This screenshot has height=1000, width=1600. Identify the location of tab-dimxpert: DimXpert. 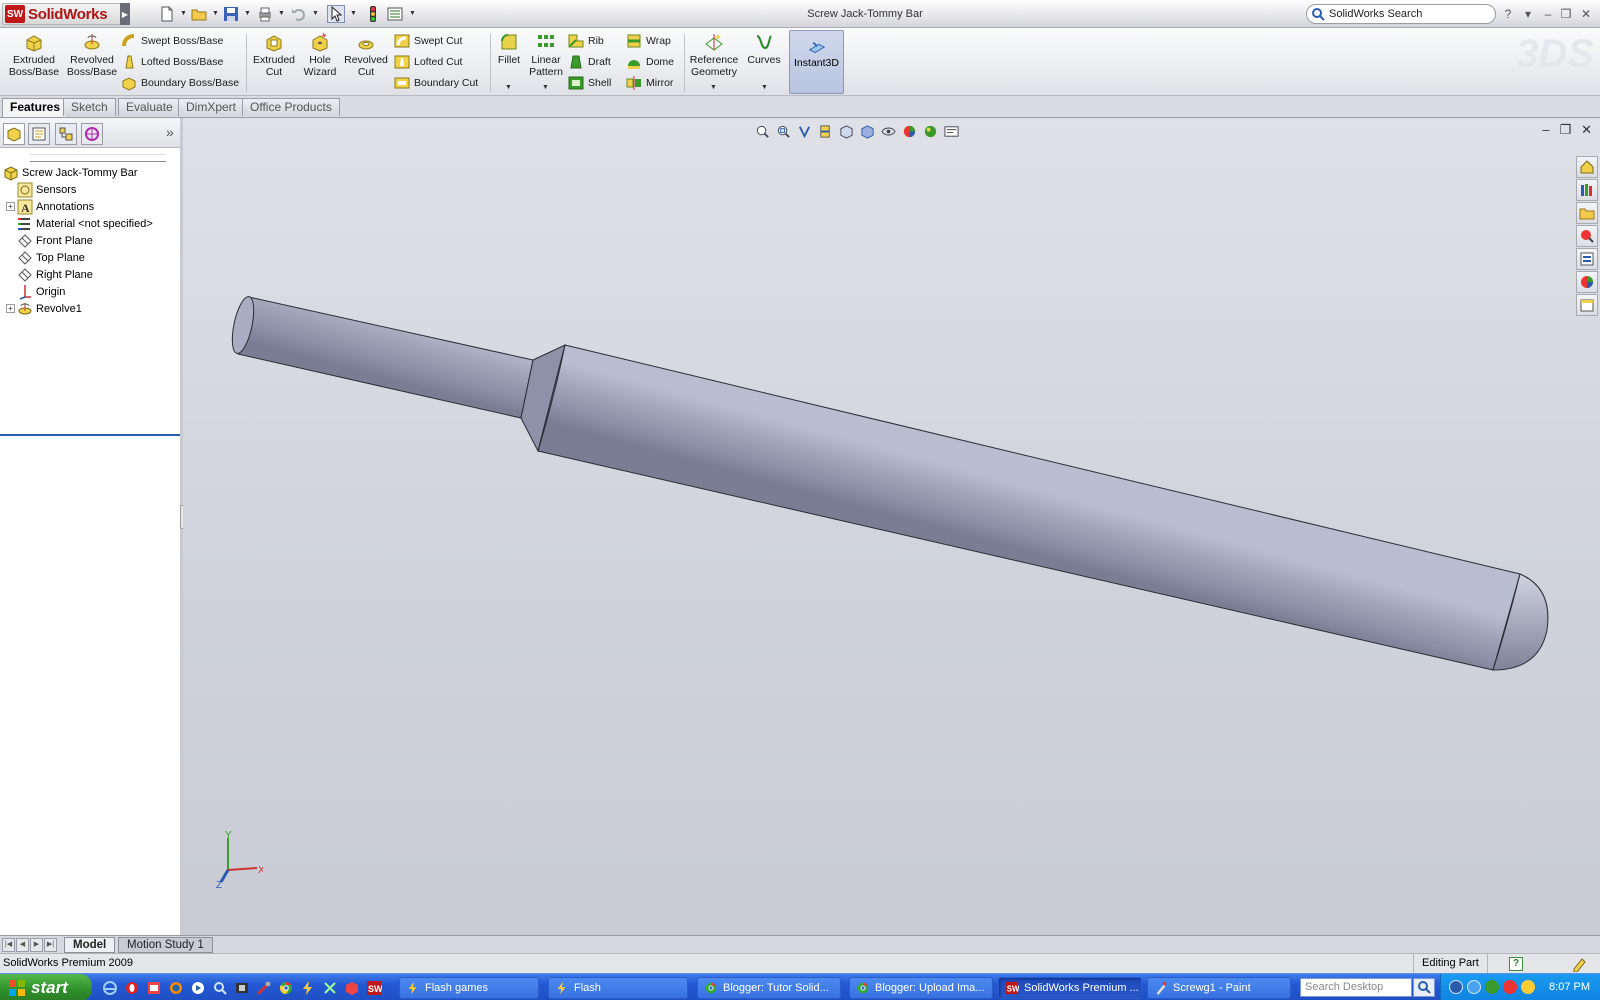
(211, 107).